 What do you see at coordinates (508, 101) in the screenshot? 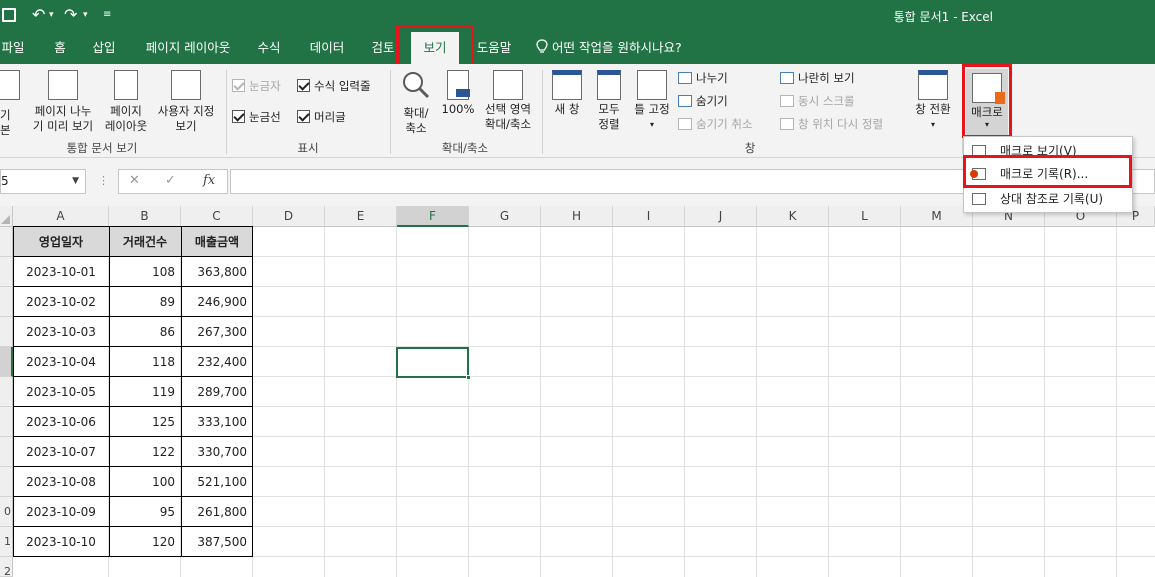
I see `zoom-to-selection-button: 선택 영역 확대/축소` at bounding box center [508, 101].